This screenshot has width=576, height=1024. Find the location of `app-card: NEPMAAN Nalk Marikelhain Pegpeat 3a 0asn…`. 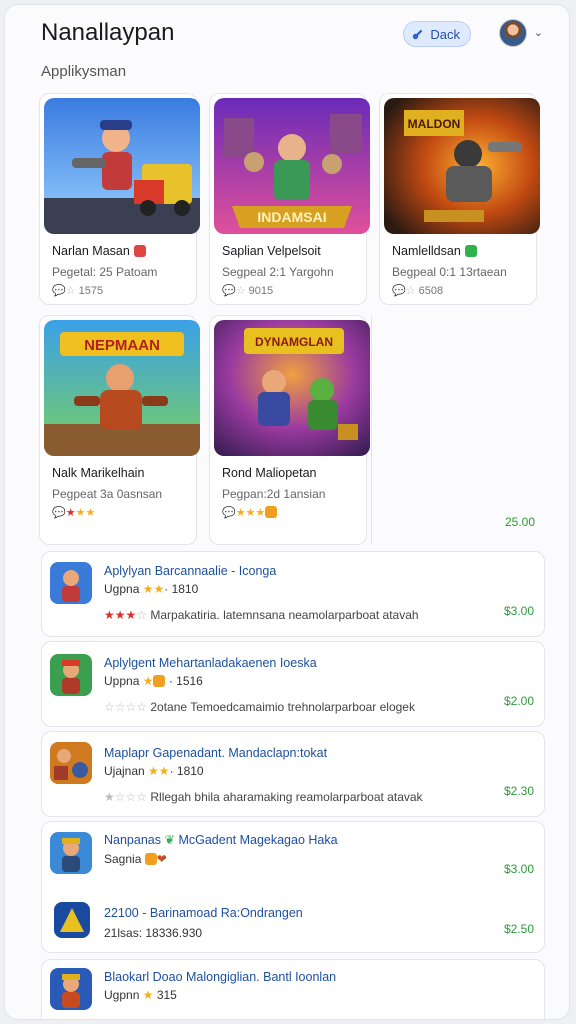

app-card: NEPMAAN Nalk Marikelhain Pegpeat 3a 0asn… is located at coordinates (119, 430).